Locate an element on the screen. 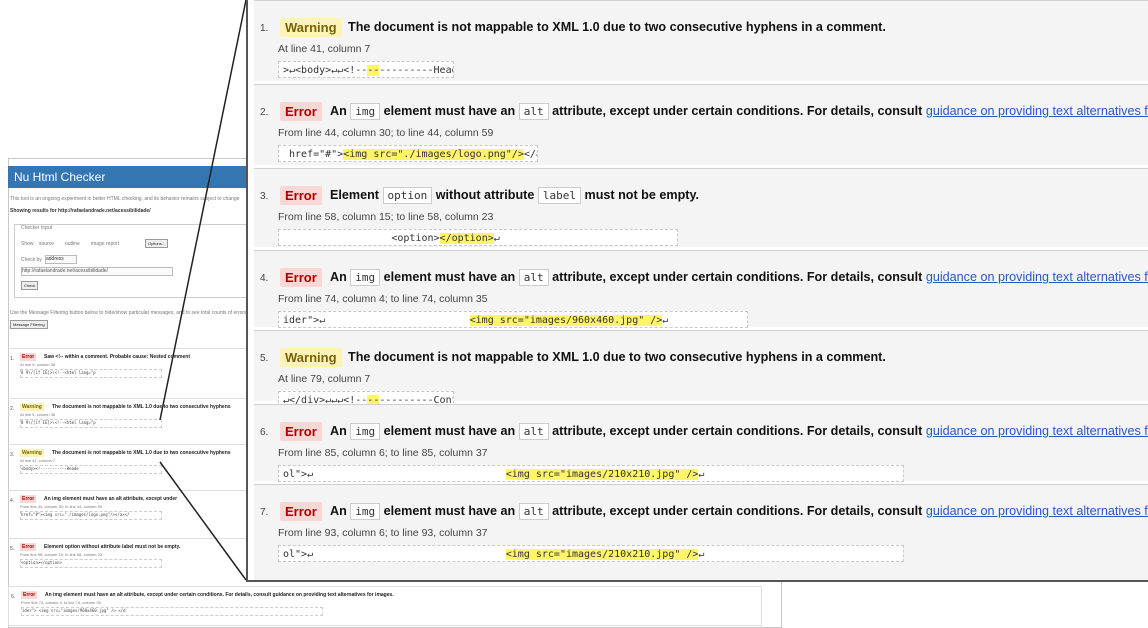  item-number: 4. is located at coordinates (264, 278).